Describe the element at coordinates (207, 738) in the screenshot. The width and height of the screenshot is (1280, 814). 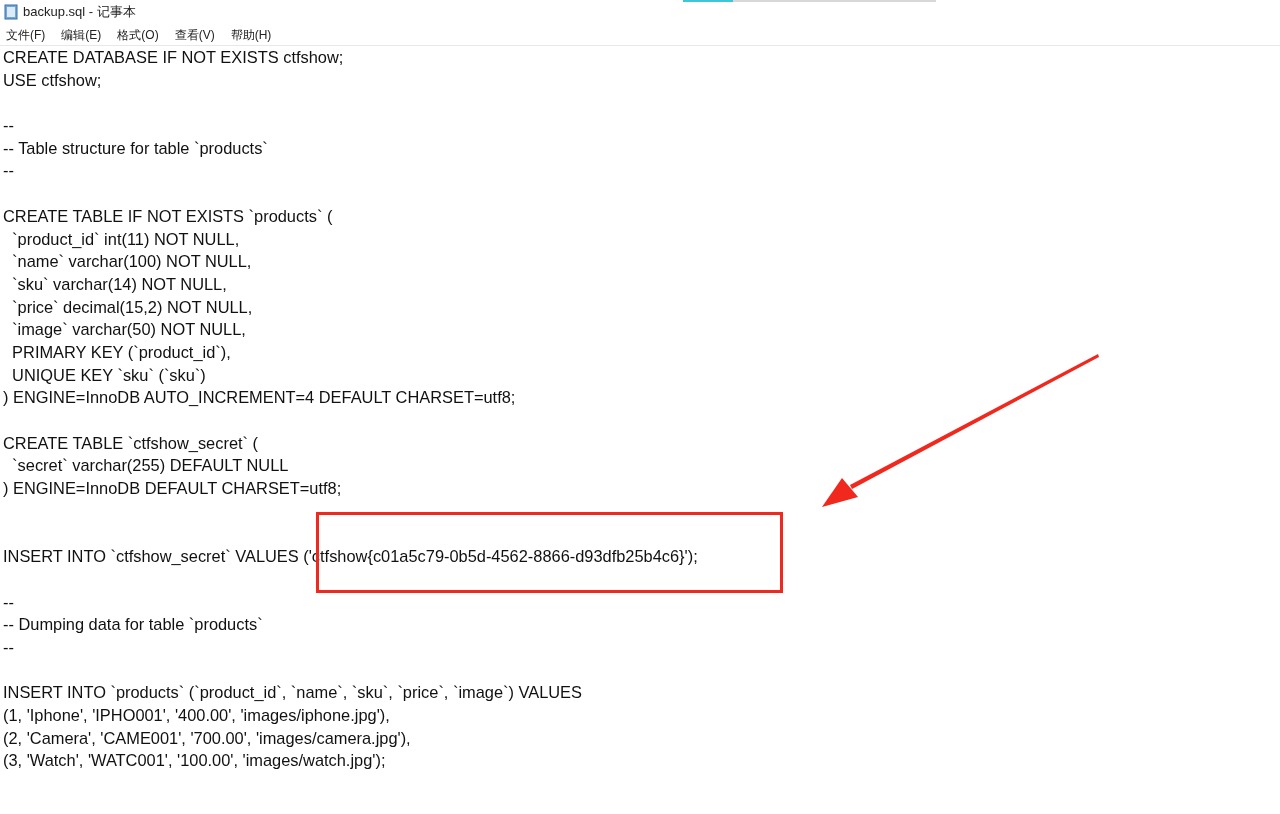
I see `code-line: (2, 'Camera', 'CAME001', '700.00', 'images/camera.jpg'),` at that location.